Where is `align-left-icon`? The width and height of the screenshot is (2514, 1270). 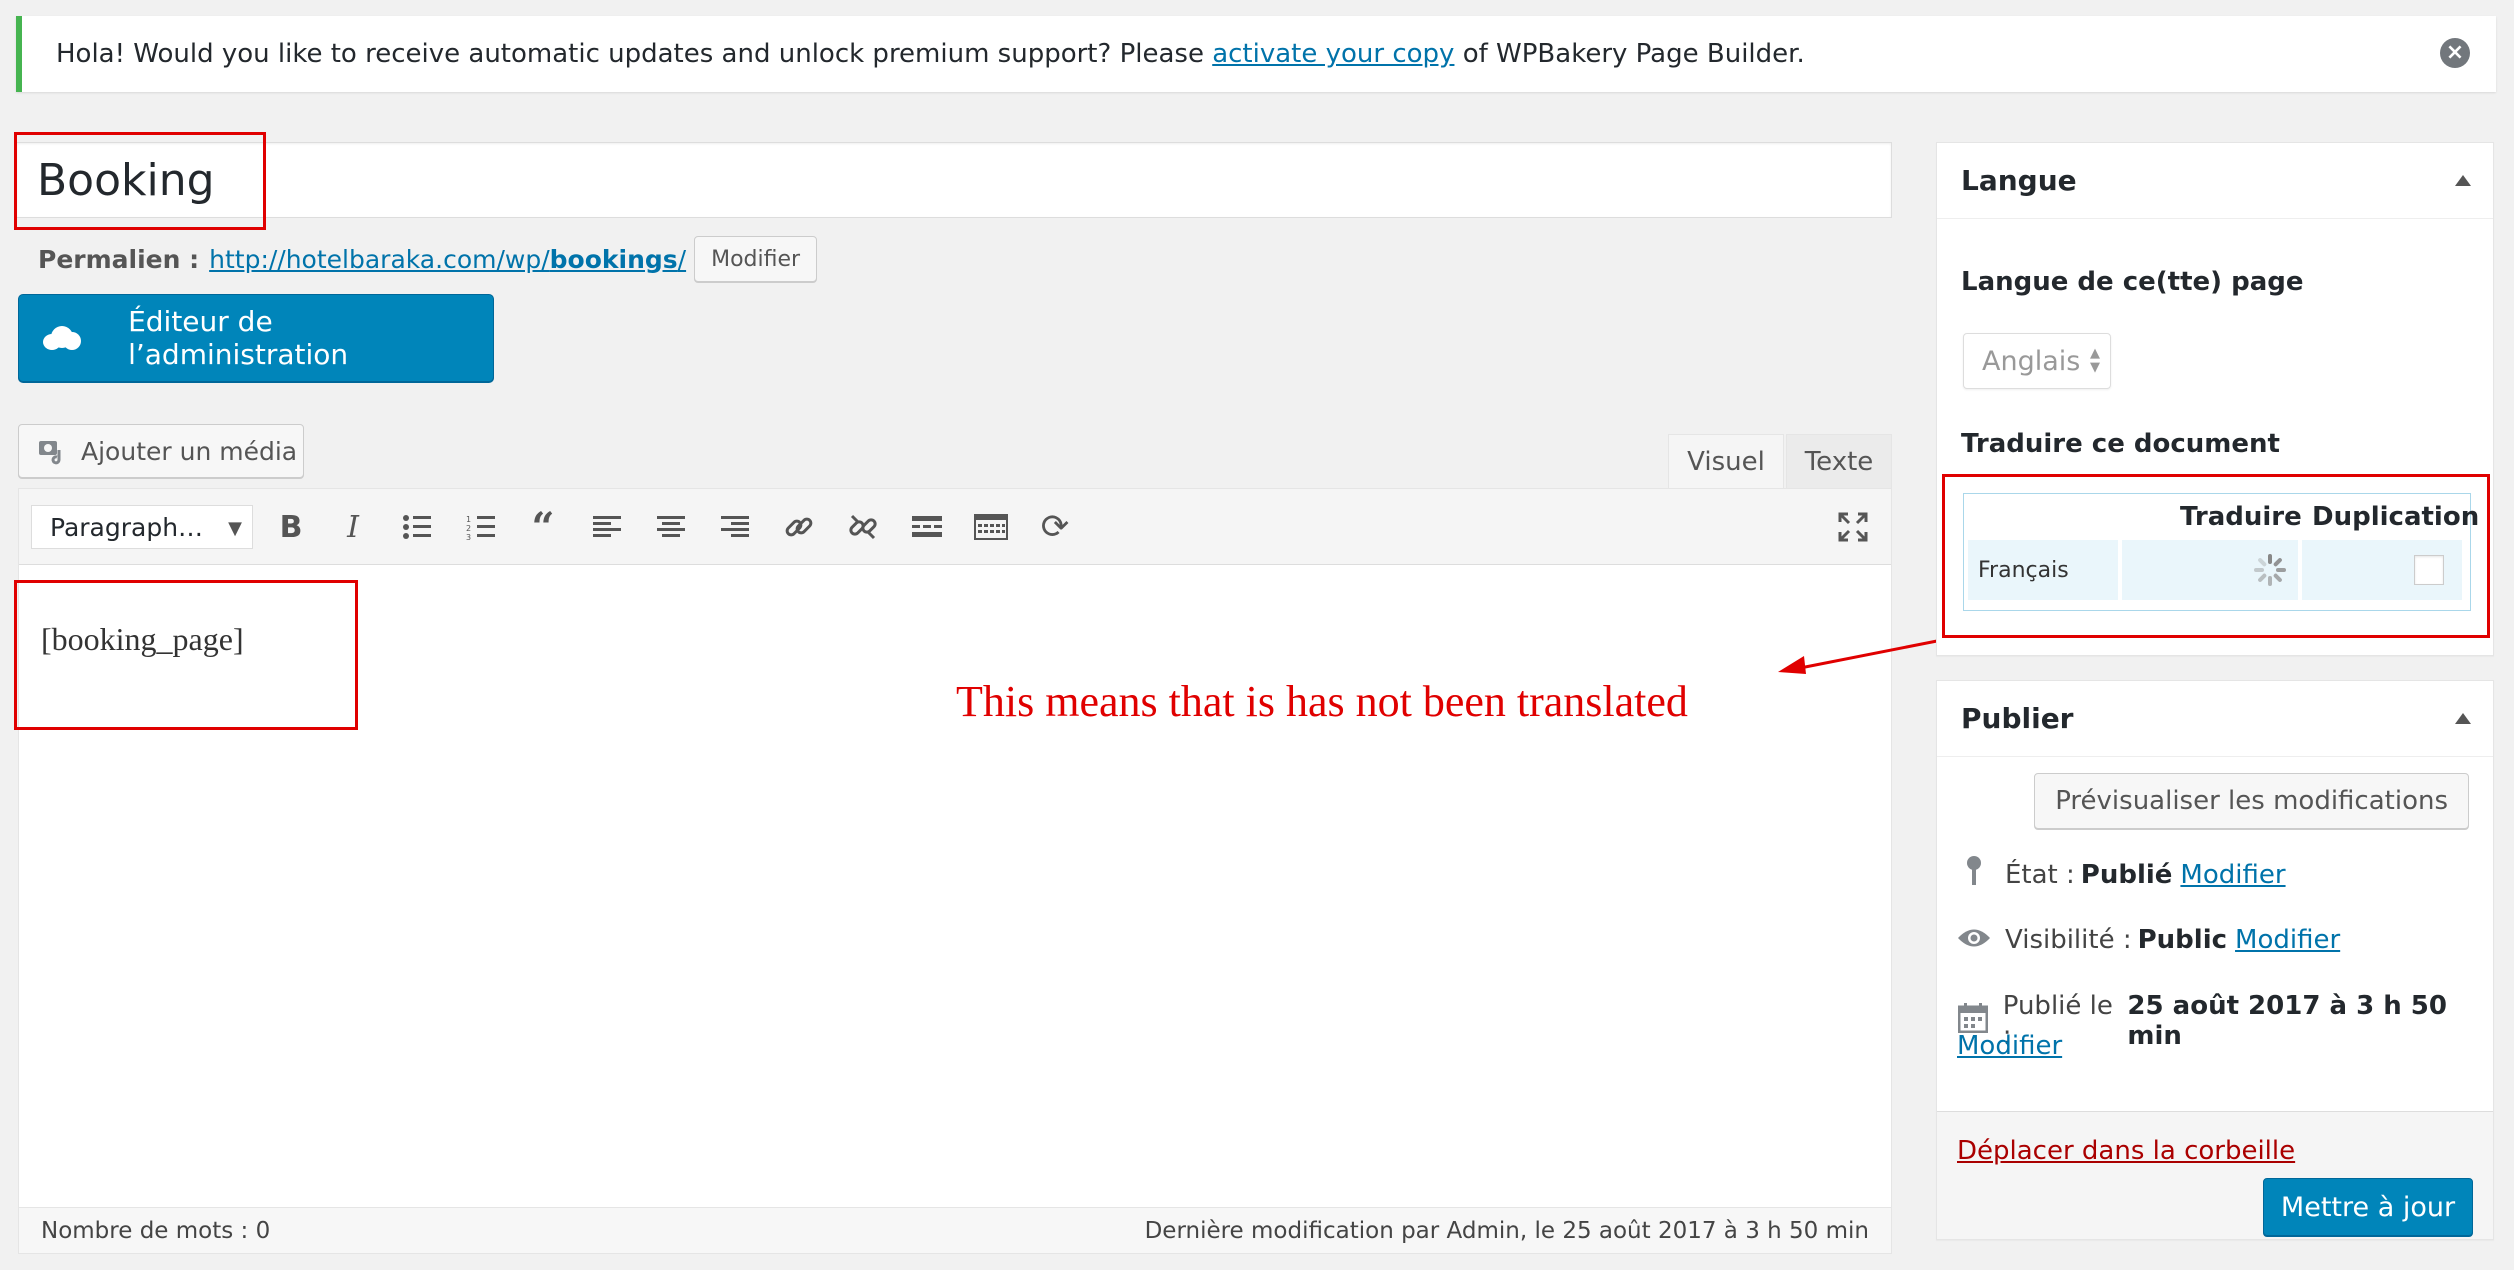
align-left-icon is located at coordinates (607, 527).